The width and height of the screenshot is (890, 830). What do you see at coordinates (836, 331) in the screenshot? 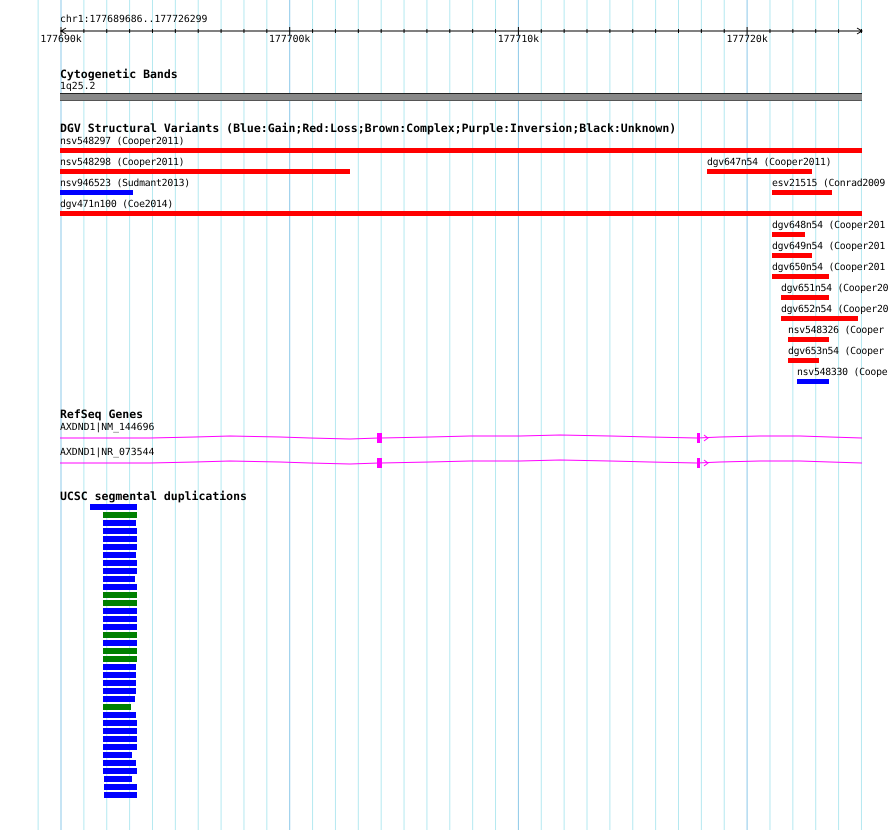
I see `variant-label: nsv548326 (Cooper` at bounding box center [836, 331].